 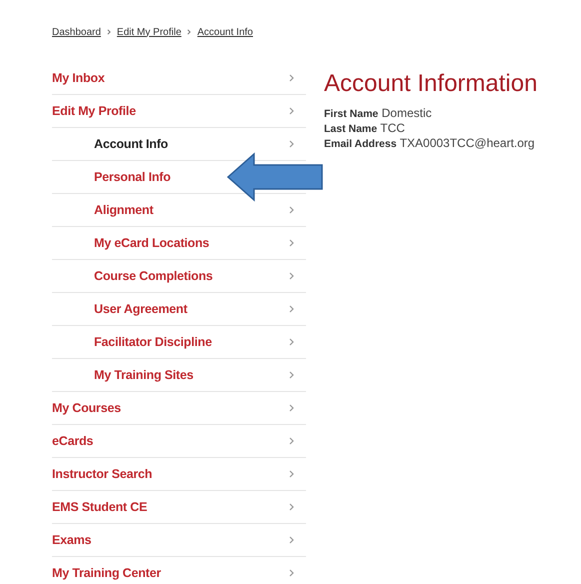 I want to click on sidebar-item: Personal Info, so click(x=132, y=177).